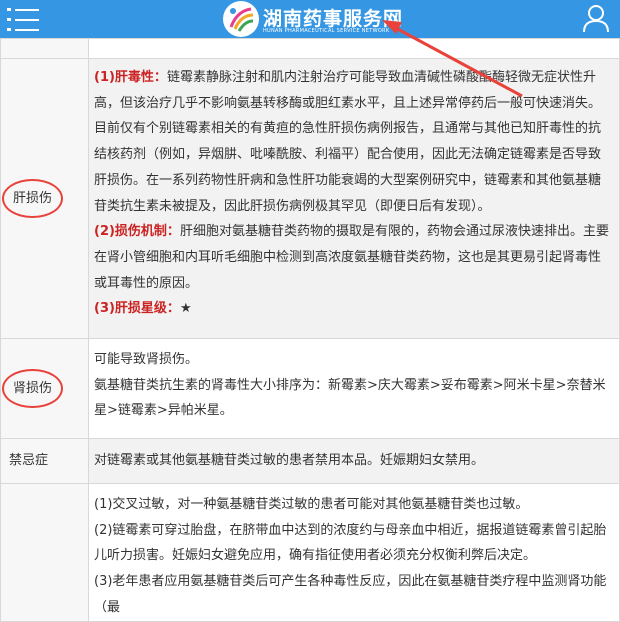  Describe the element at coordinates (146, 359) in the screenshot. I see `kidney-text-1: 可能导致肾损伤。` at that location.